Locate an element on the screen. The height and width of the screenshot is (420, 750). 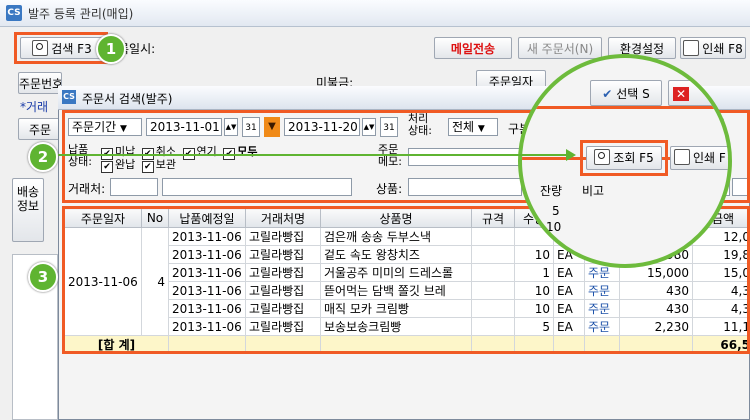
callout-remain-header: 잔량 is located at coordinates (551, 191).